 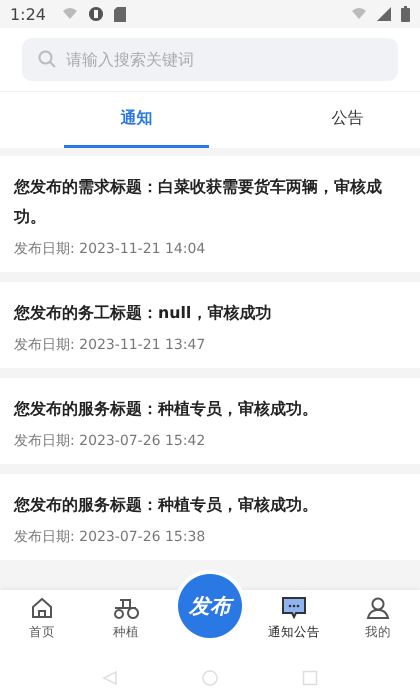 What do you see at coordinates (294, 623) in the screenshot?
I see `nav-item: 通知公告` at bounding box center [294, 623].